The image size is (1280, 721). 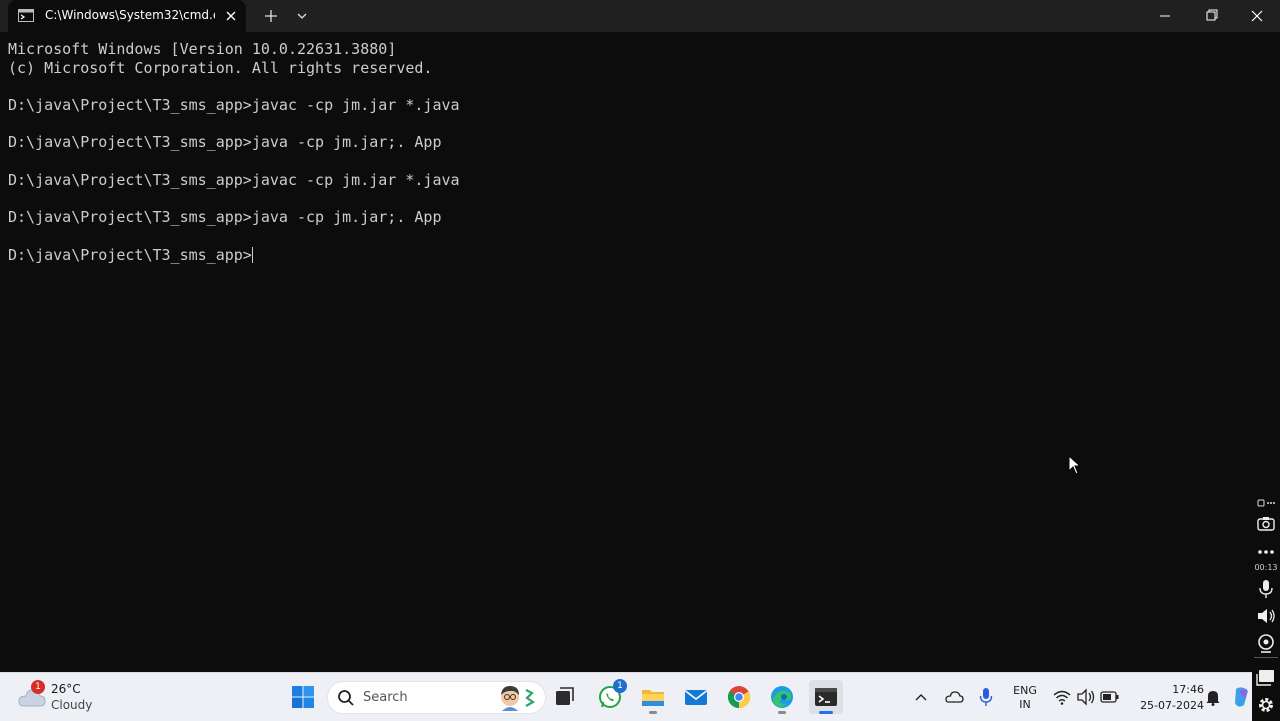 I want to click on windows-start-icon, so click(x=303, y=697).